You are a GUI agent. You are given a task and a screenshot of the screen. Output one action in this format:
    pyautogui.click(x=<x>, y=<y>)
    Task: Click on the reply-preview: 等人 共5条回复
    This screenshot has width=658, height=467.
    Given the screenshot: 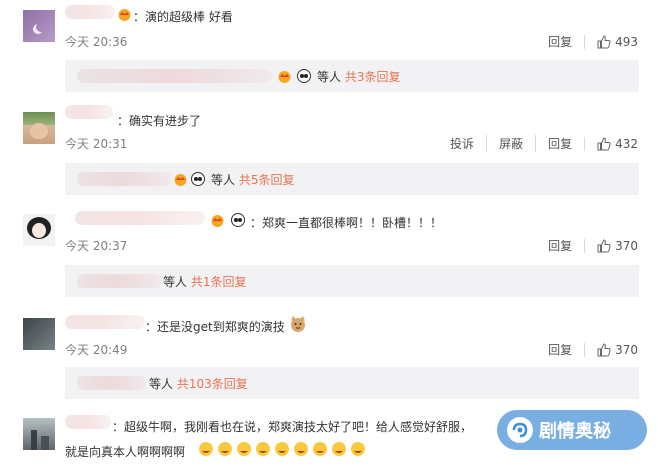 What is the action you would take?
    pyautogui.click(x=352, y=179)
    